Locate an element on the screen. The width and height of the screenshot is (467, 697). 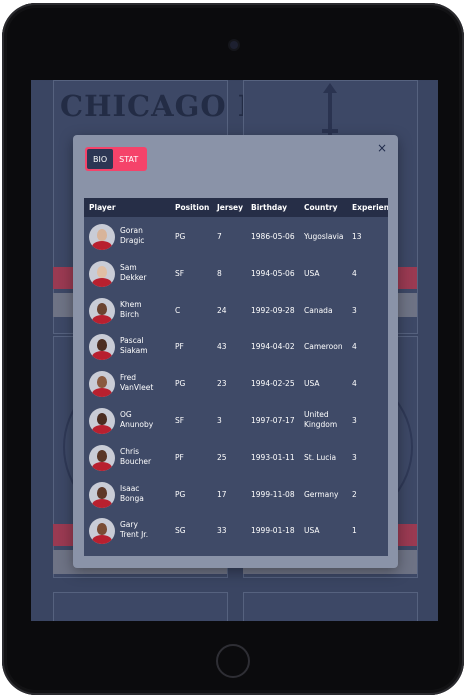
player-first-name: Goran is located at coordinates (131, 230).